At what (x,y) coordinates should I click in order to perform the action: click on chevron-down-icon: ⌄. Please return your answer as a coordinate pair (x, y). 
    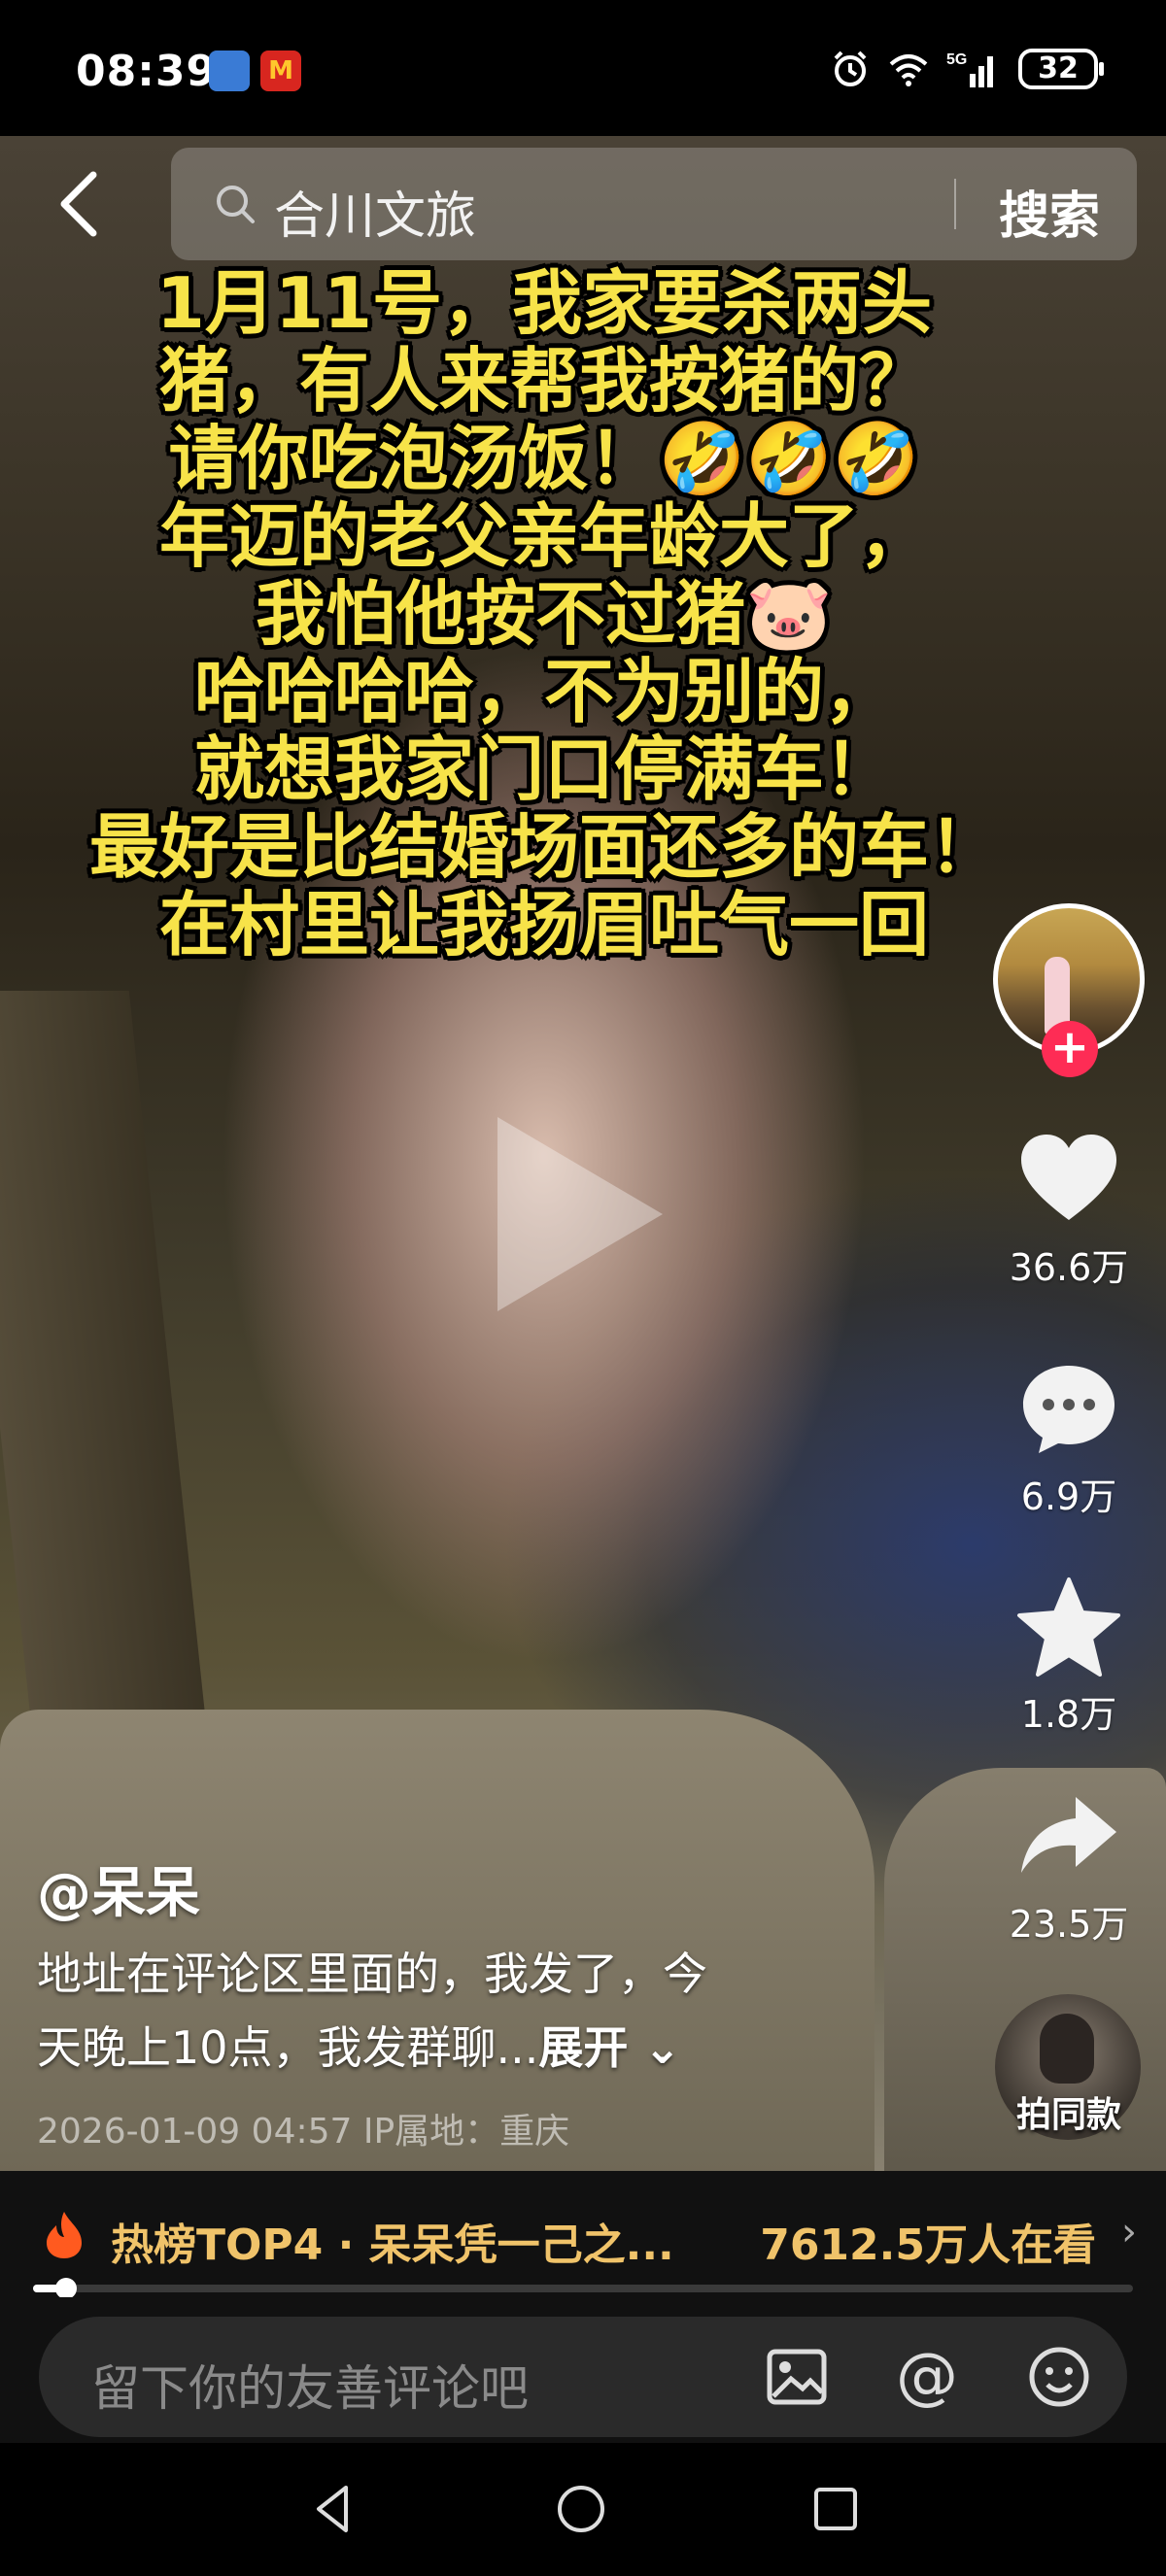
    Looking at the image, I should click on (654, 2047).